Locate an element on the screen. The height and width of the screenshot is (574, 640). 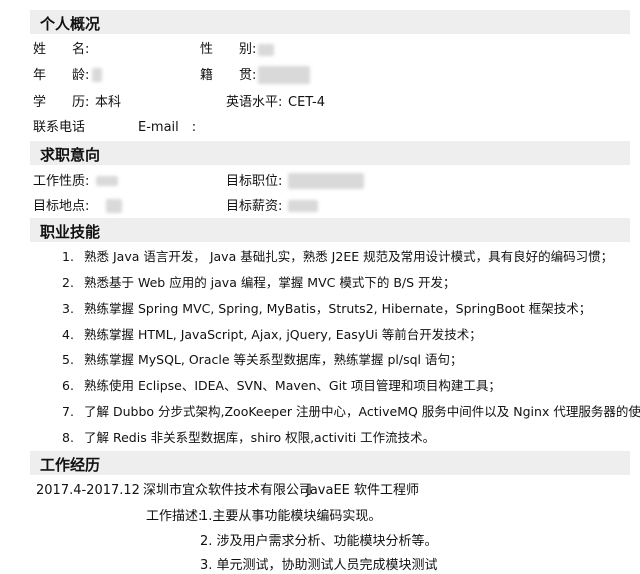
education-label: 学 历: is located at coordinates (61, 102).